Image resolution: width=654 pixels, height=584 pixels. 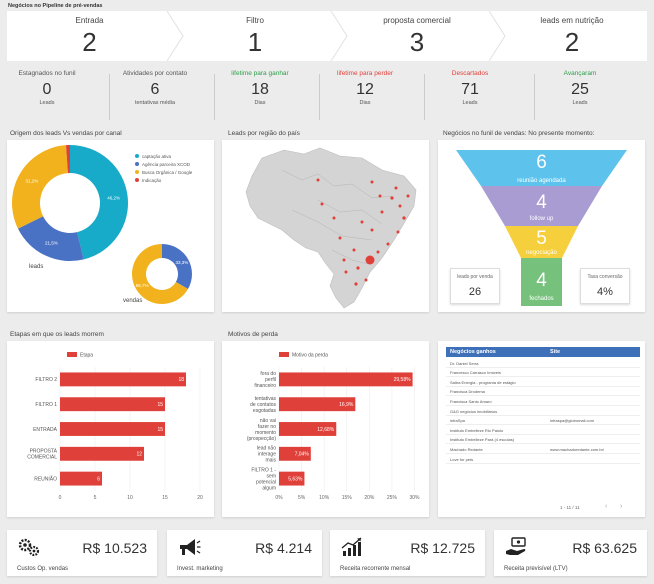 What do you see at coordinates (155, 89) in the screenshot?
I see `stat-value: 6` at bounding box center [155, 89].